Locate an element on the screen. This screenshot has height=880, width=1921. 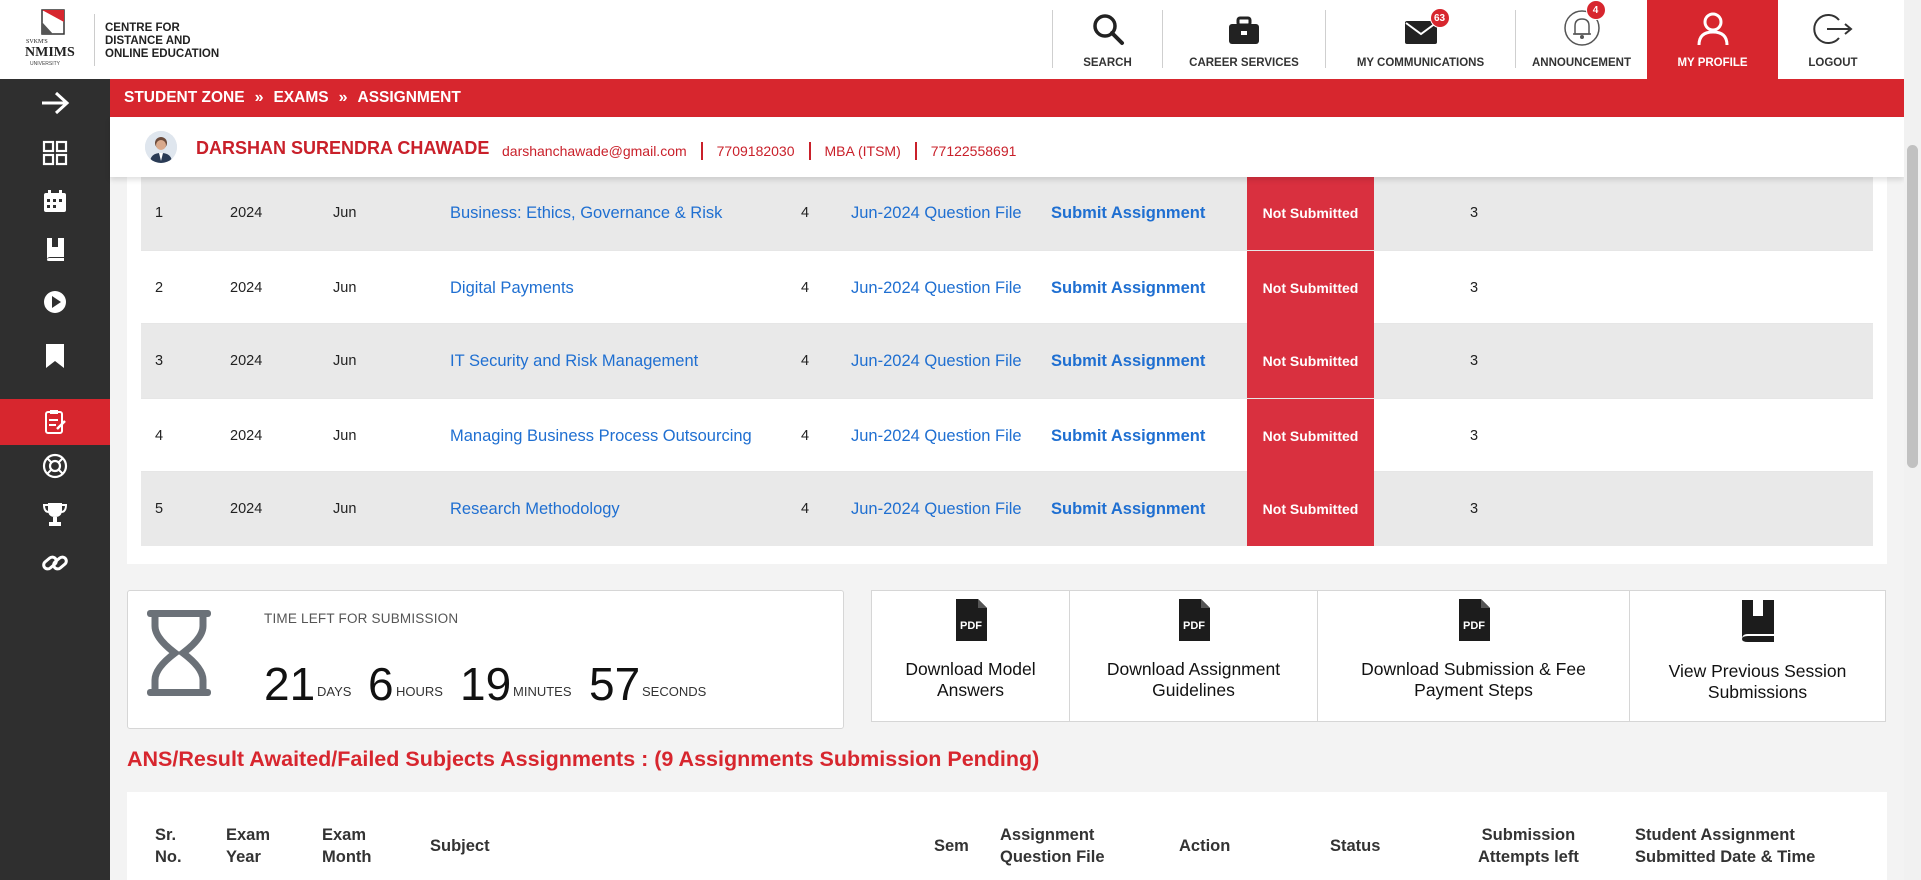
trophy-icon is located at coordinates (55, 514).